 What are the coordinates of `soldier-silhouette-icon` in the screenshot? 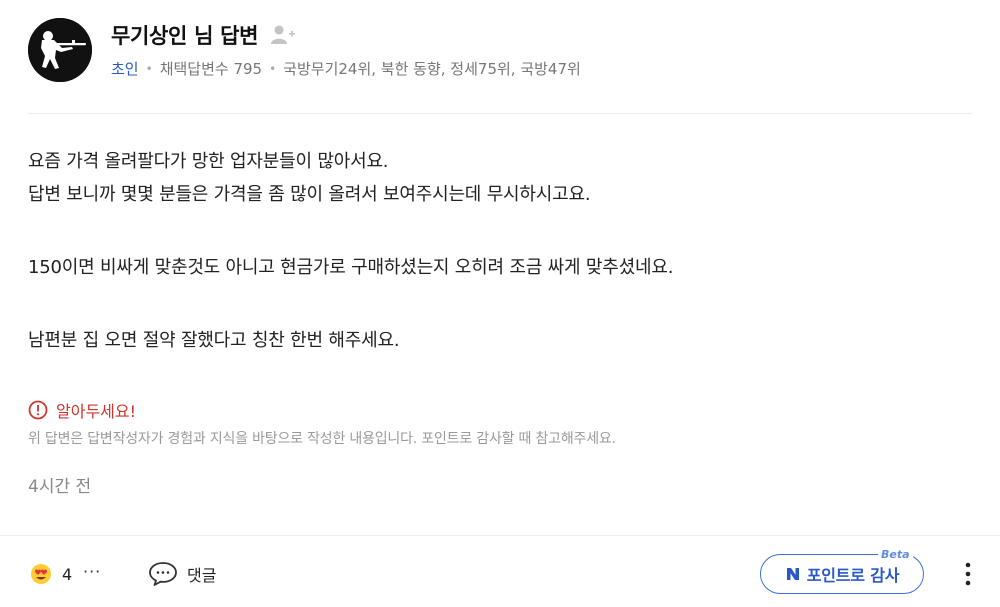 It's located at (60, 50).